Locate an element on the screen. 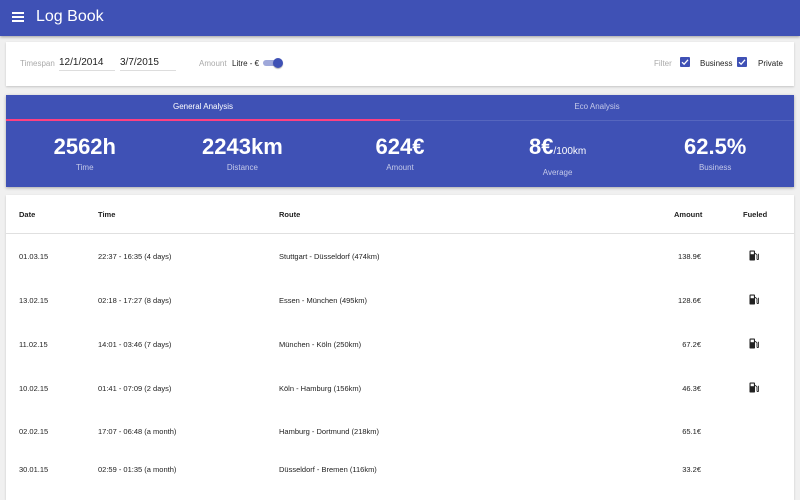  cell-time: 02:59 - 01:35 (a month) is located at coordinates (137, 469).